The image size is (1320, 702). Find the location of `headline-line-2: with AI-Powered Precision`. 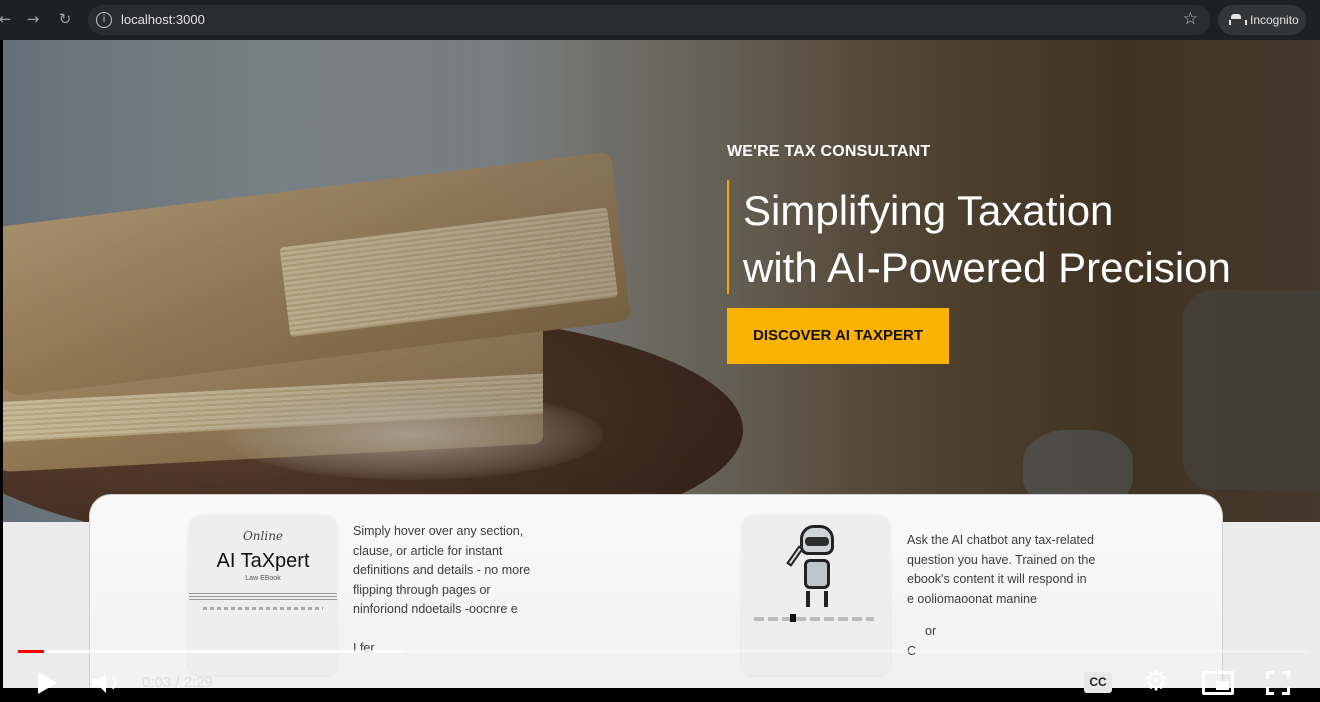

headline-line-2: with AI-Powered Precision is located at coordinates (987, 267).